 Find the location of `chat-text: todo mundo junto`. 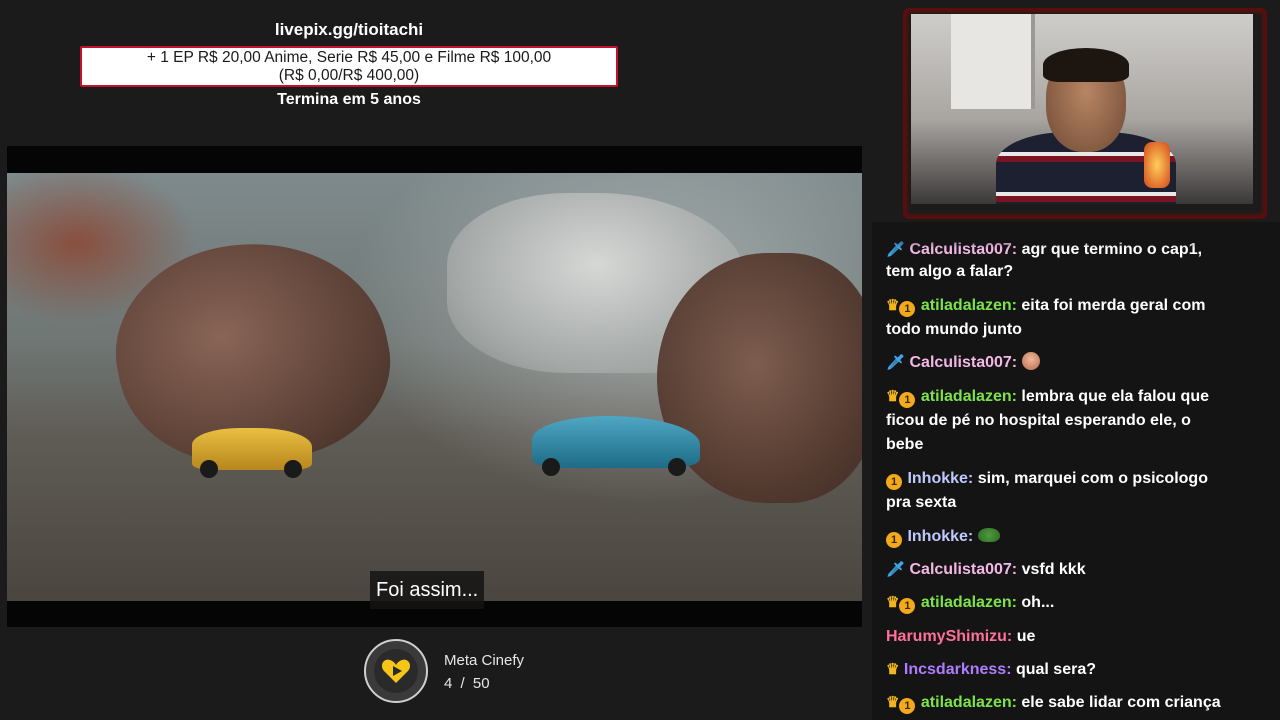

chat-text: todo mundo junto is located at coordinates (954, 329).